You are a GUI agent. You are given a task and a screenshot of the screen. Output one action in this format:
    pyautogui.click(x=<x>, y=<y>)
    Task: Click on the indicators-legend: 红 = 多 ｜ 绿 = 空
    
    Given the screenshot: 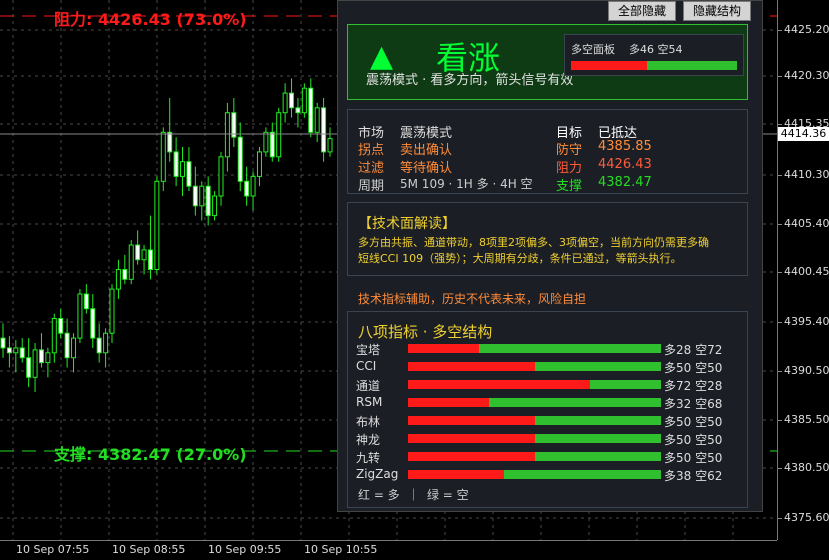 What is the action you would take?
    pyautogui.click(x=413, y=495)
    